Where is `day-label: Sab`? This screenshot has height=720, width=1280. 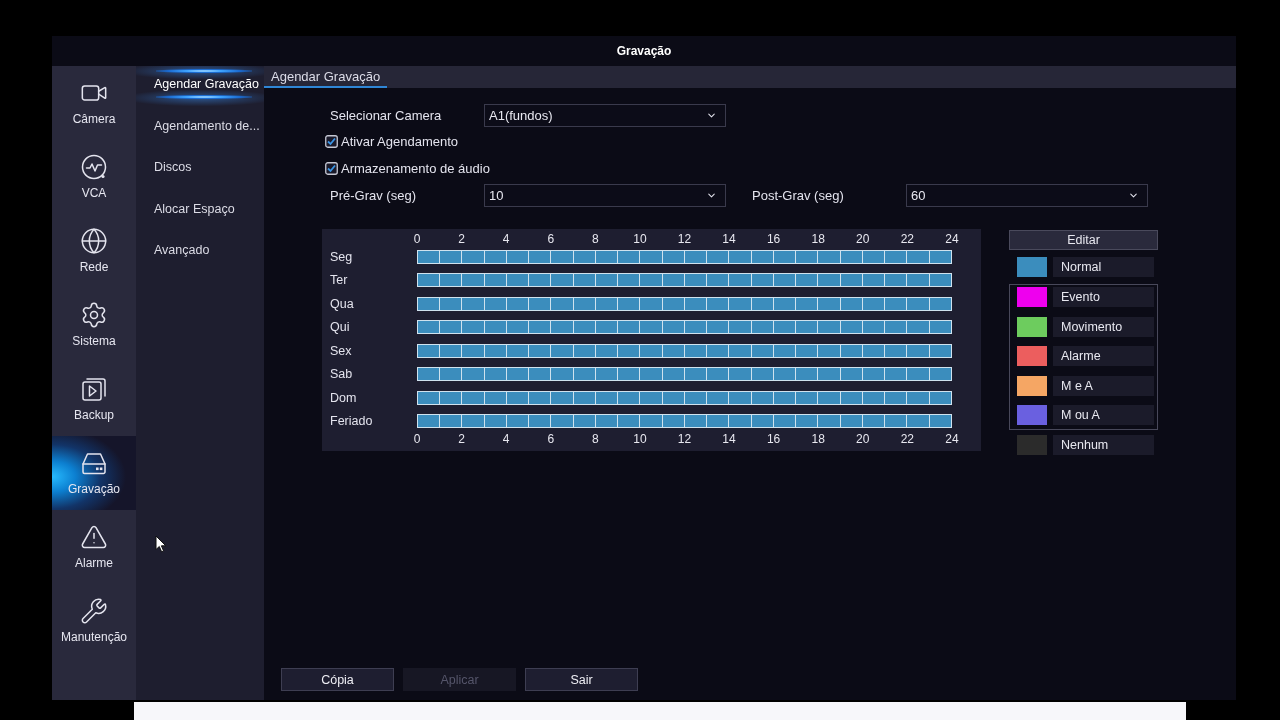
day-label: Sab is located at coordinates (342, 374).